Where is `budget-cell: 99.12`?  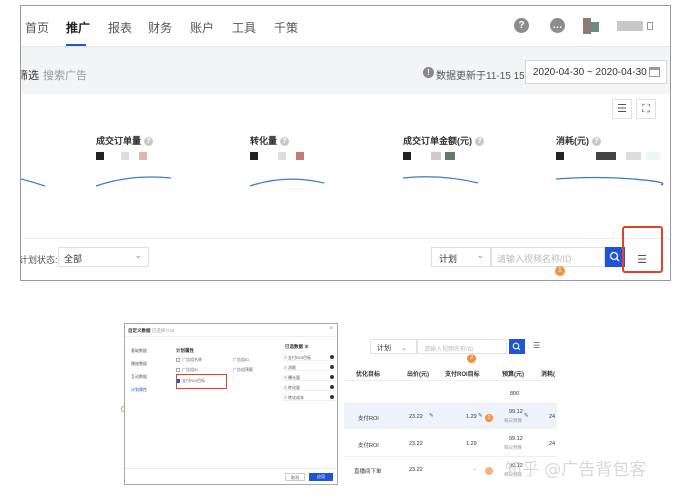 budget-cell: 99.12 is located at coordinates (516, 439).